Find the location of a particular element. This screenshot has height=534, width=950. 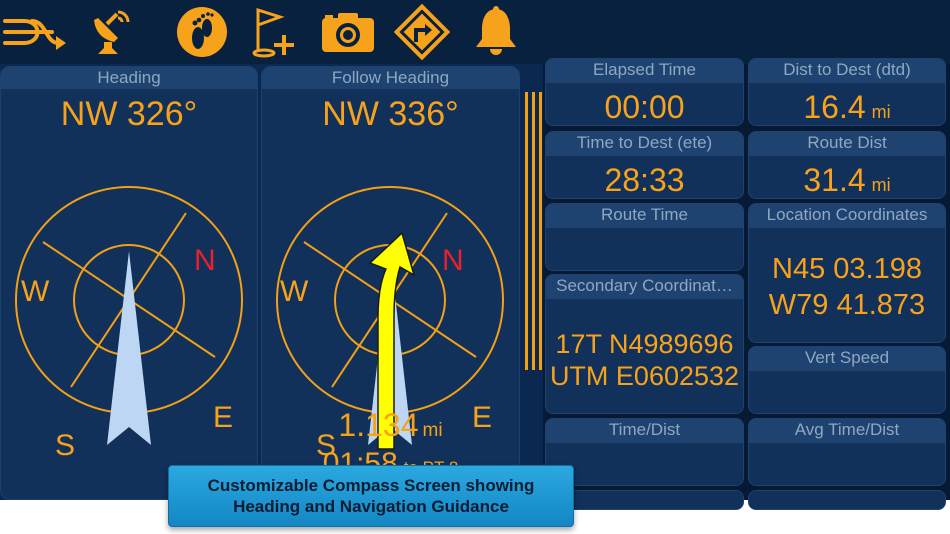

tile-label: Vert Speed is located at coordinates (847, 359).